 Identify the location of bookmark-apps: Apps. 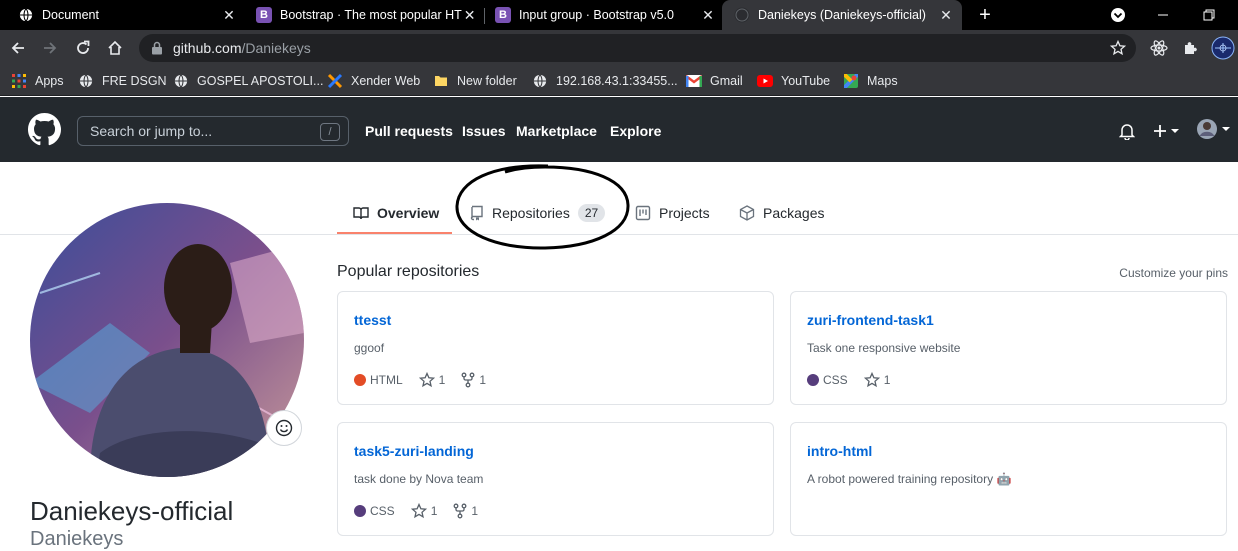
(37, 81).